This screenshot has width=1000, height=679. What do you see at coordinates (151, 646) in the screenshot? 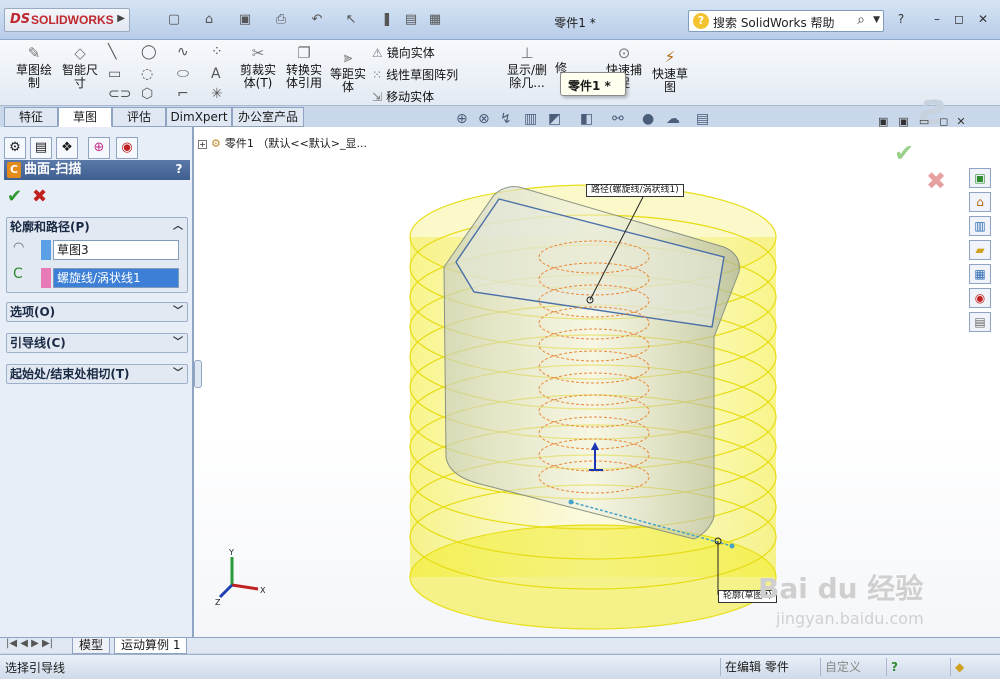
I see `tab-motion-study: 运动算例 1` at bounding box center [151, 646].